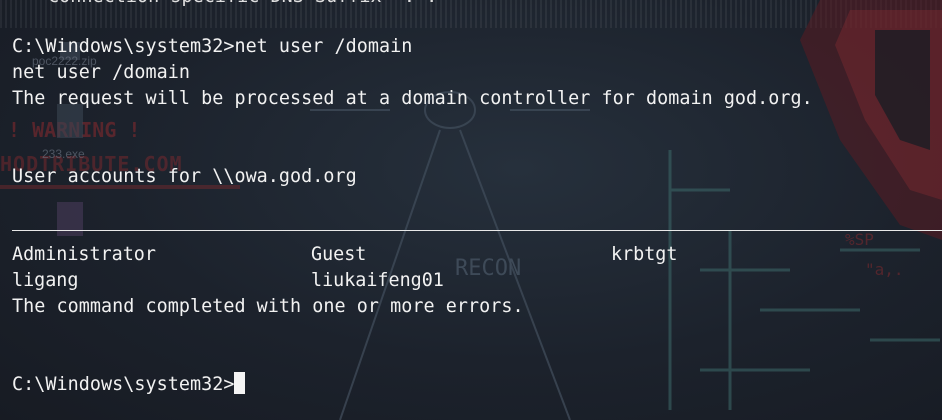 The width and height of the screenshot is (942, 420). Describe the element at coordinates (84, 254) in the screenshot. I see `account-name: Administrator` at that location.